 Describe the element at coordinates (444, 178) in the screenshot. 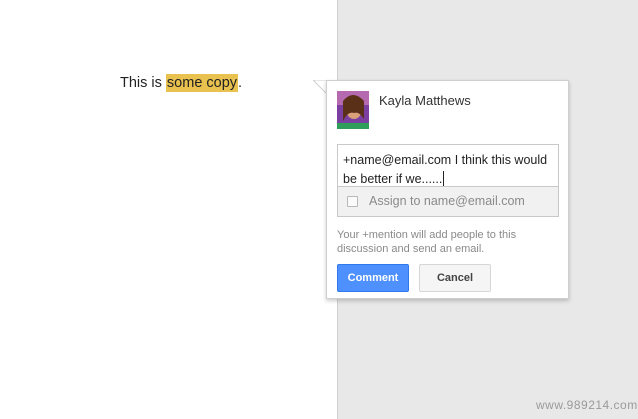

I see `text-caret` at that location.